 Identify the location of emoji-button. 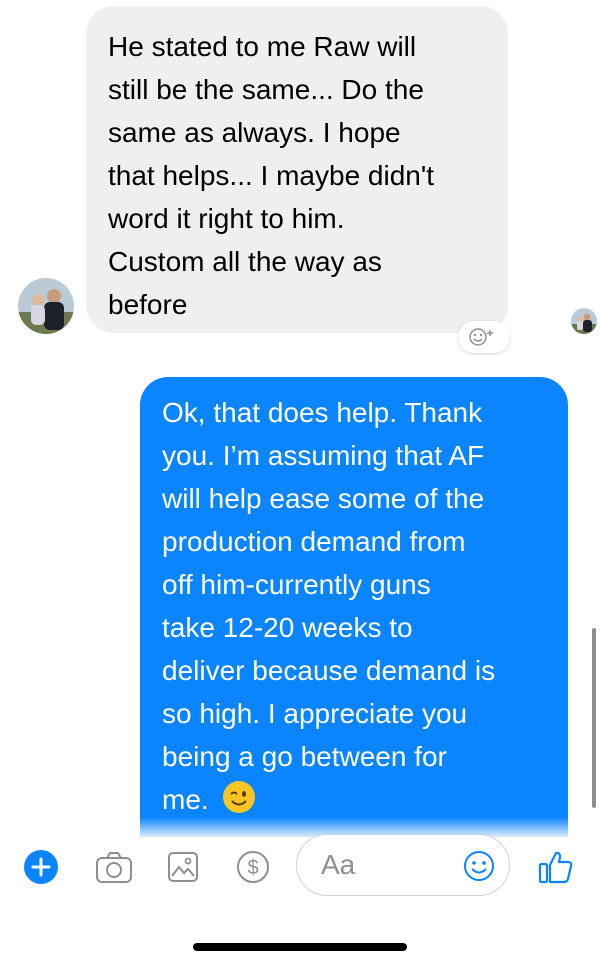
(479, 866).